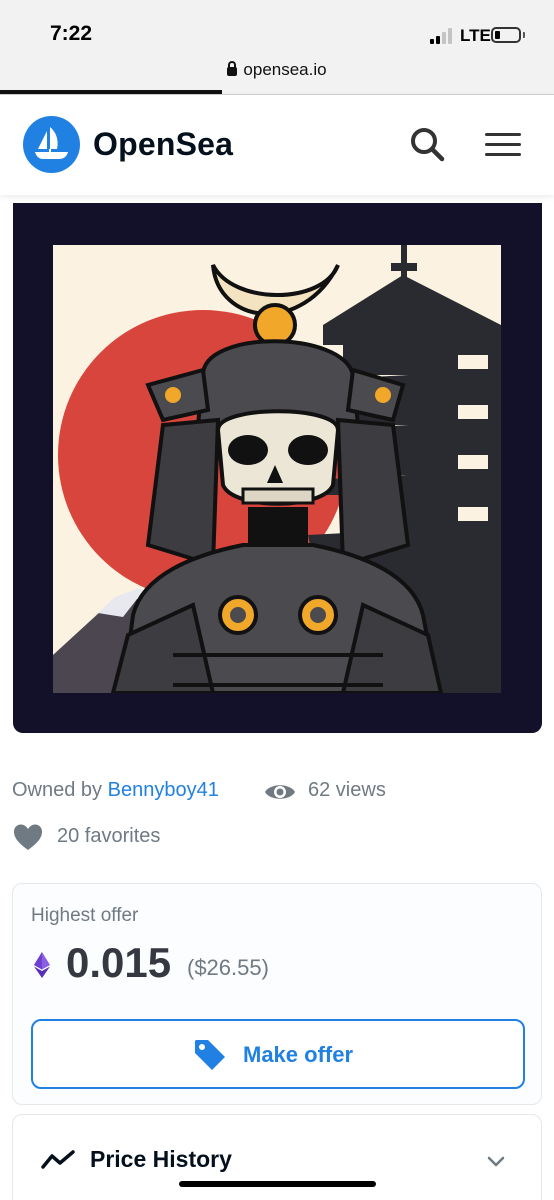 This screenshot has width=554, height=1200. I want to click on offer-price: 0.015, so click(119, 962).